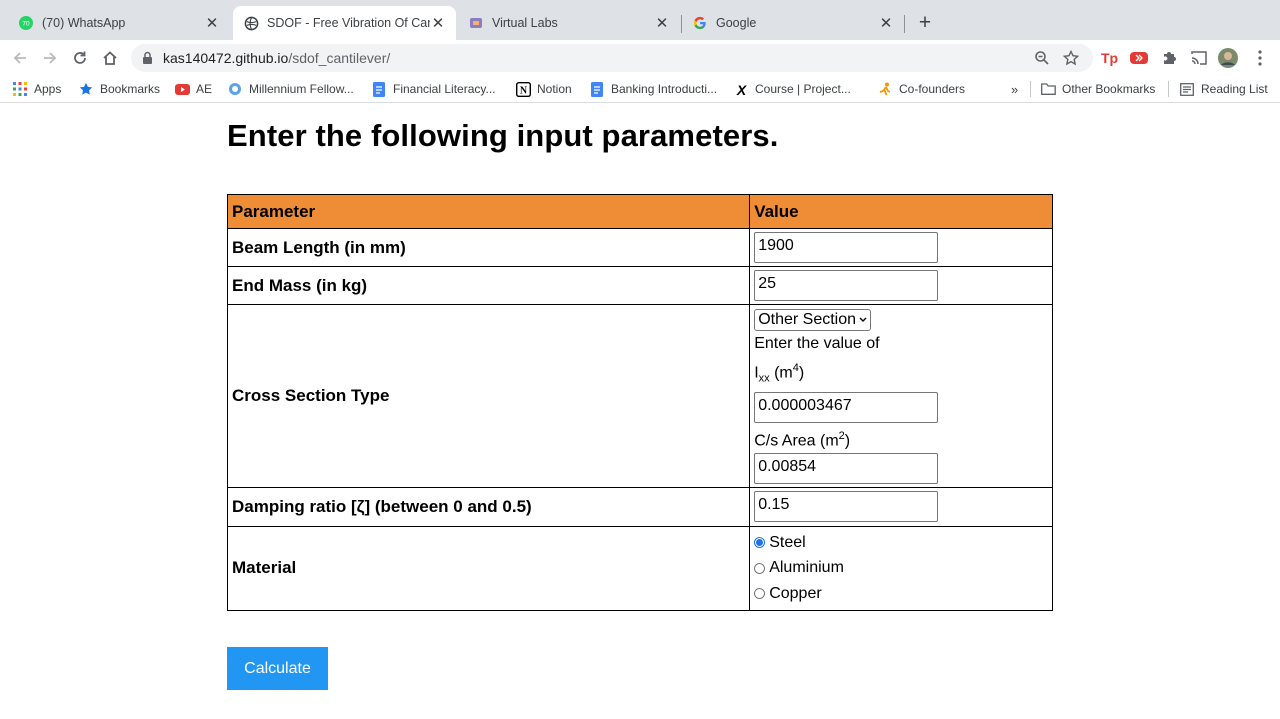 The width and height of the screenshot is (1280, 719). What do you see at coordinates (48, 89) in the screenshot?
I see `bookmark-label: Apps` at bounding box center [48, 89].